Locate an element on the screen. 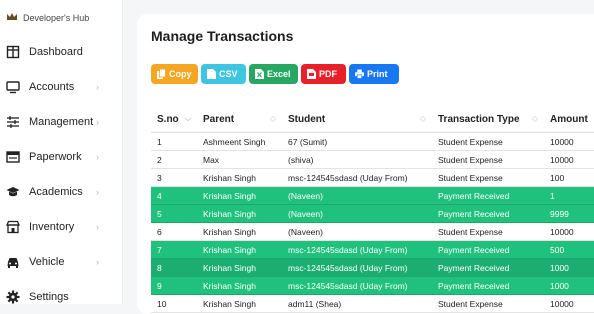 Image resolution: width=594 pixels, height=314 pixels. sort-icon: ⌵ is located at coordinates (187, 118).